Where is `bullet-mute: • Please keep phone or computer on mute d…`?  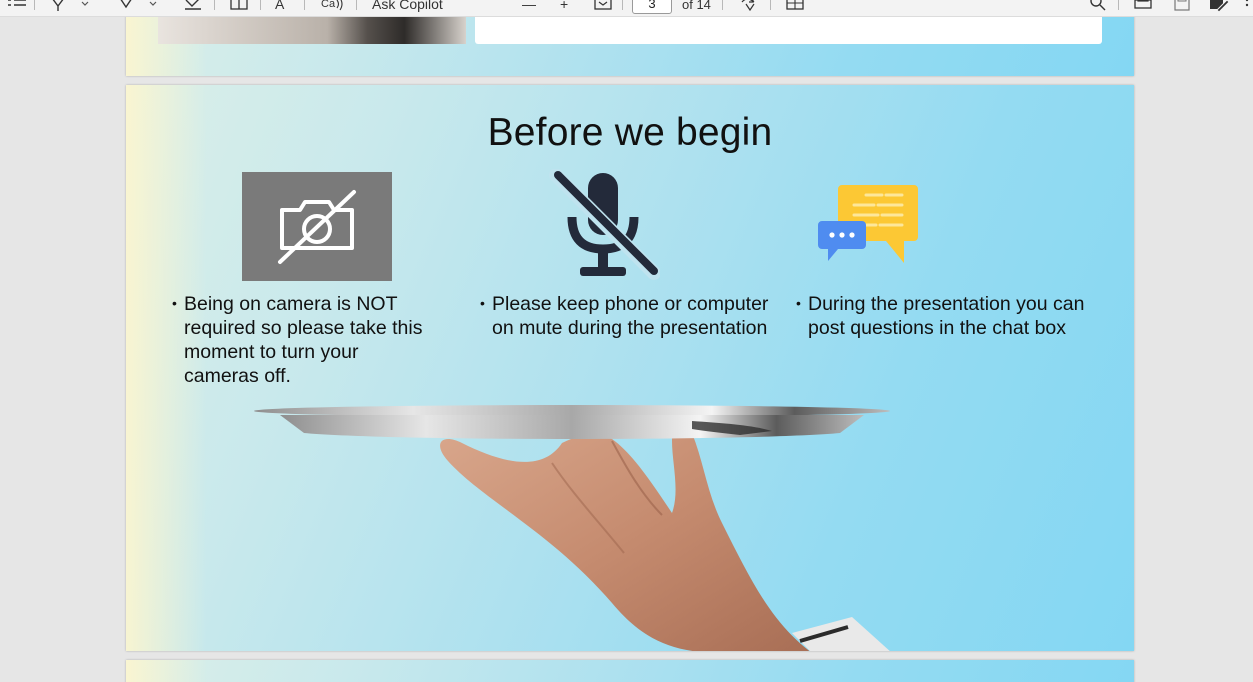
bullet-mute: • Please keep phone or computer on mute d… is located at coordinates (624, 316).